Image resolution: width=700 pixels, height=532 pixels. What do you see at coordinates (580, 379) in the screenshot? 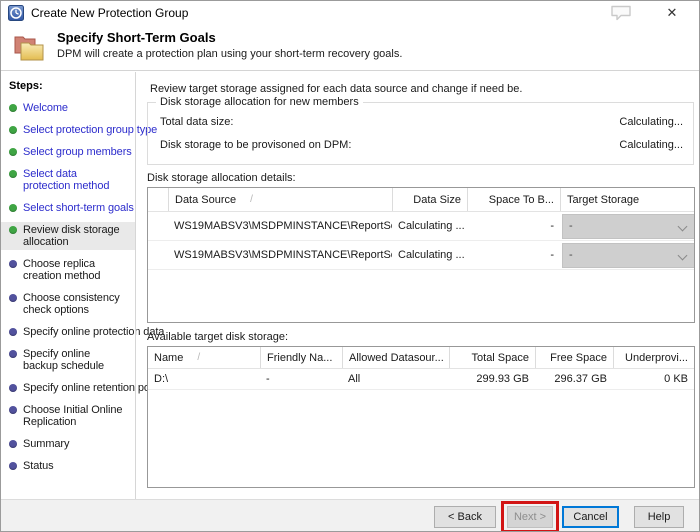
I see `free-space-cell: 296.37 GB` at bounding box center [580, 379].